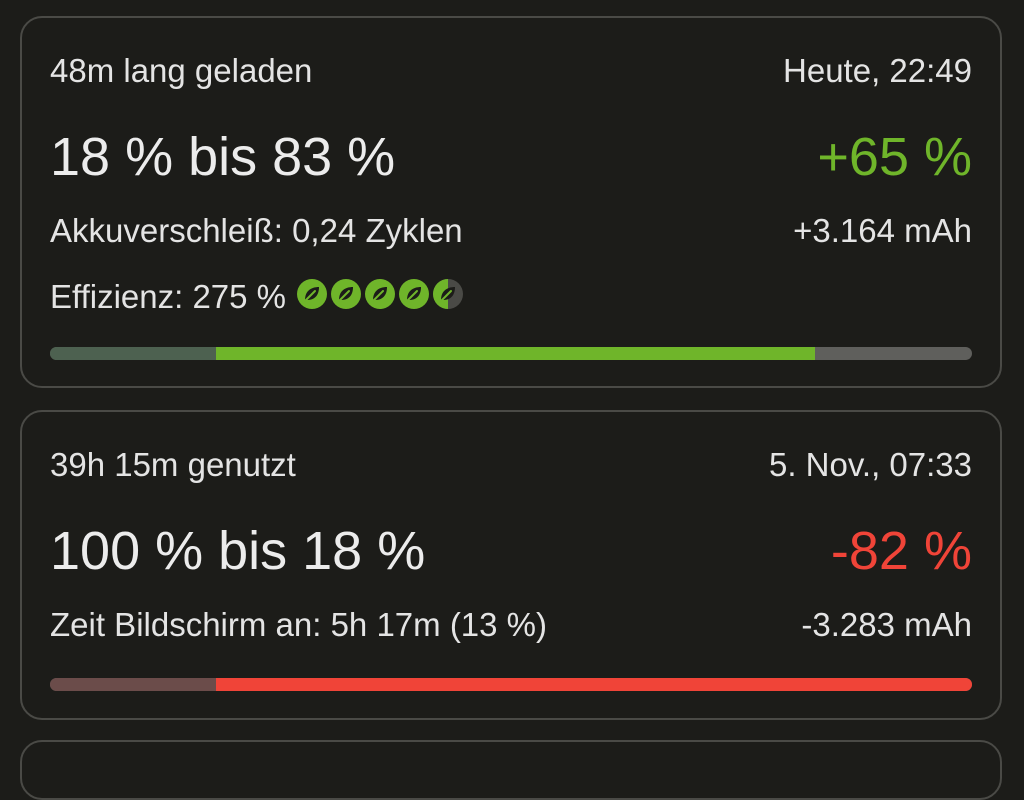 Image resolution: width=1024 pixels, height=800 pixels. What do you see at coordinates (173, 464) in the screenshot?
I see `session-duration: 39h 15m genutzt` at bounding box center [173, 464].